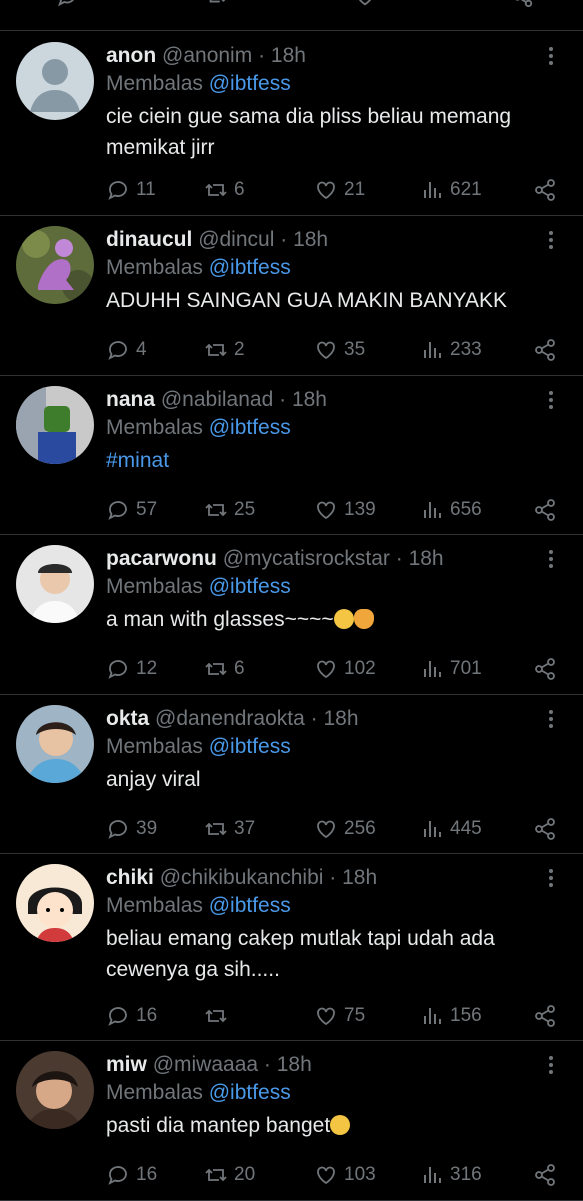 The height and width of the screenshot is (1201, 583). What do you see at coordinates (229, 829) in the screenshot?
I see `retweet-button: 37` at bounding box center [229, 829].